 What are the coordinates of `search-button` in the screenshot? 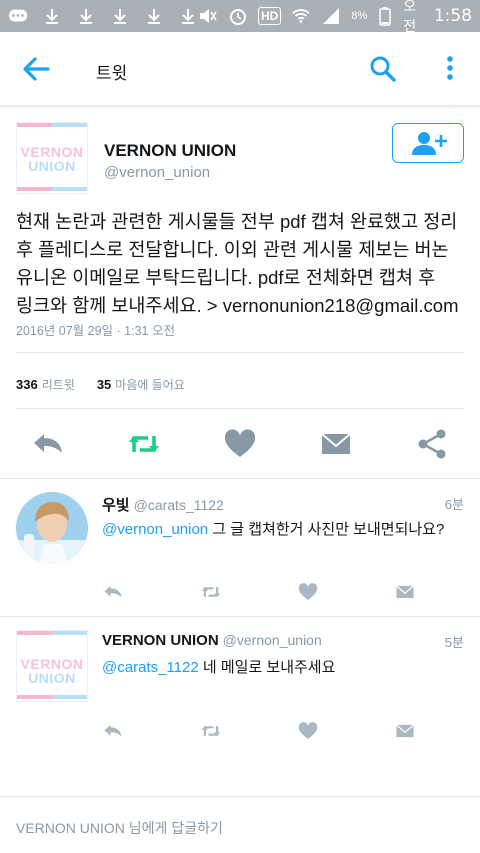 It's located at (383, 69).